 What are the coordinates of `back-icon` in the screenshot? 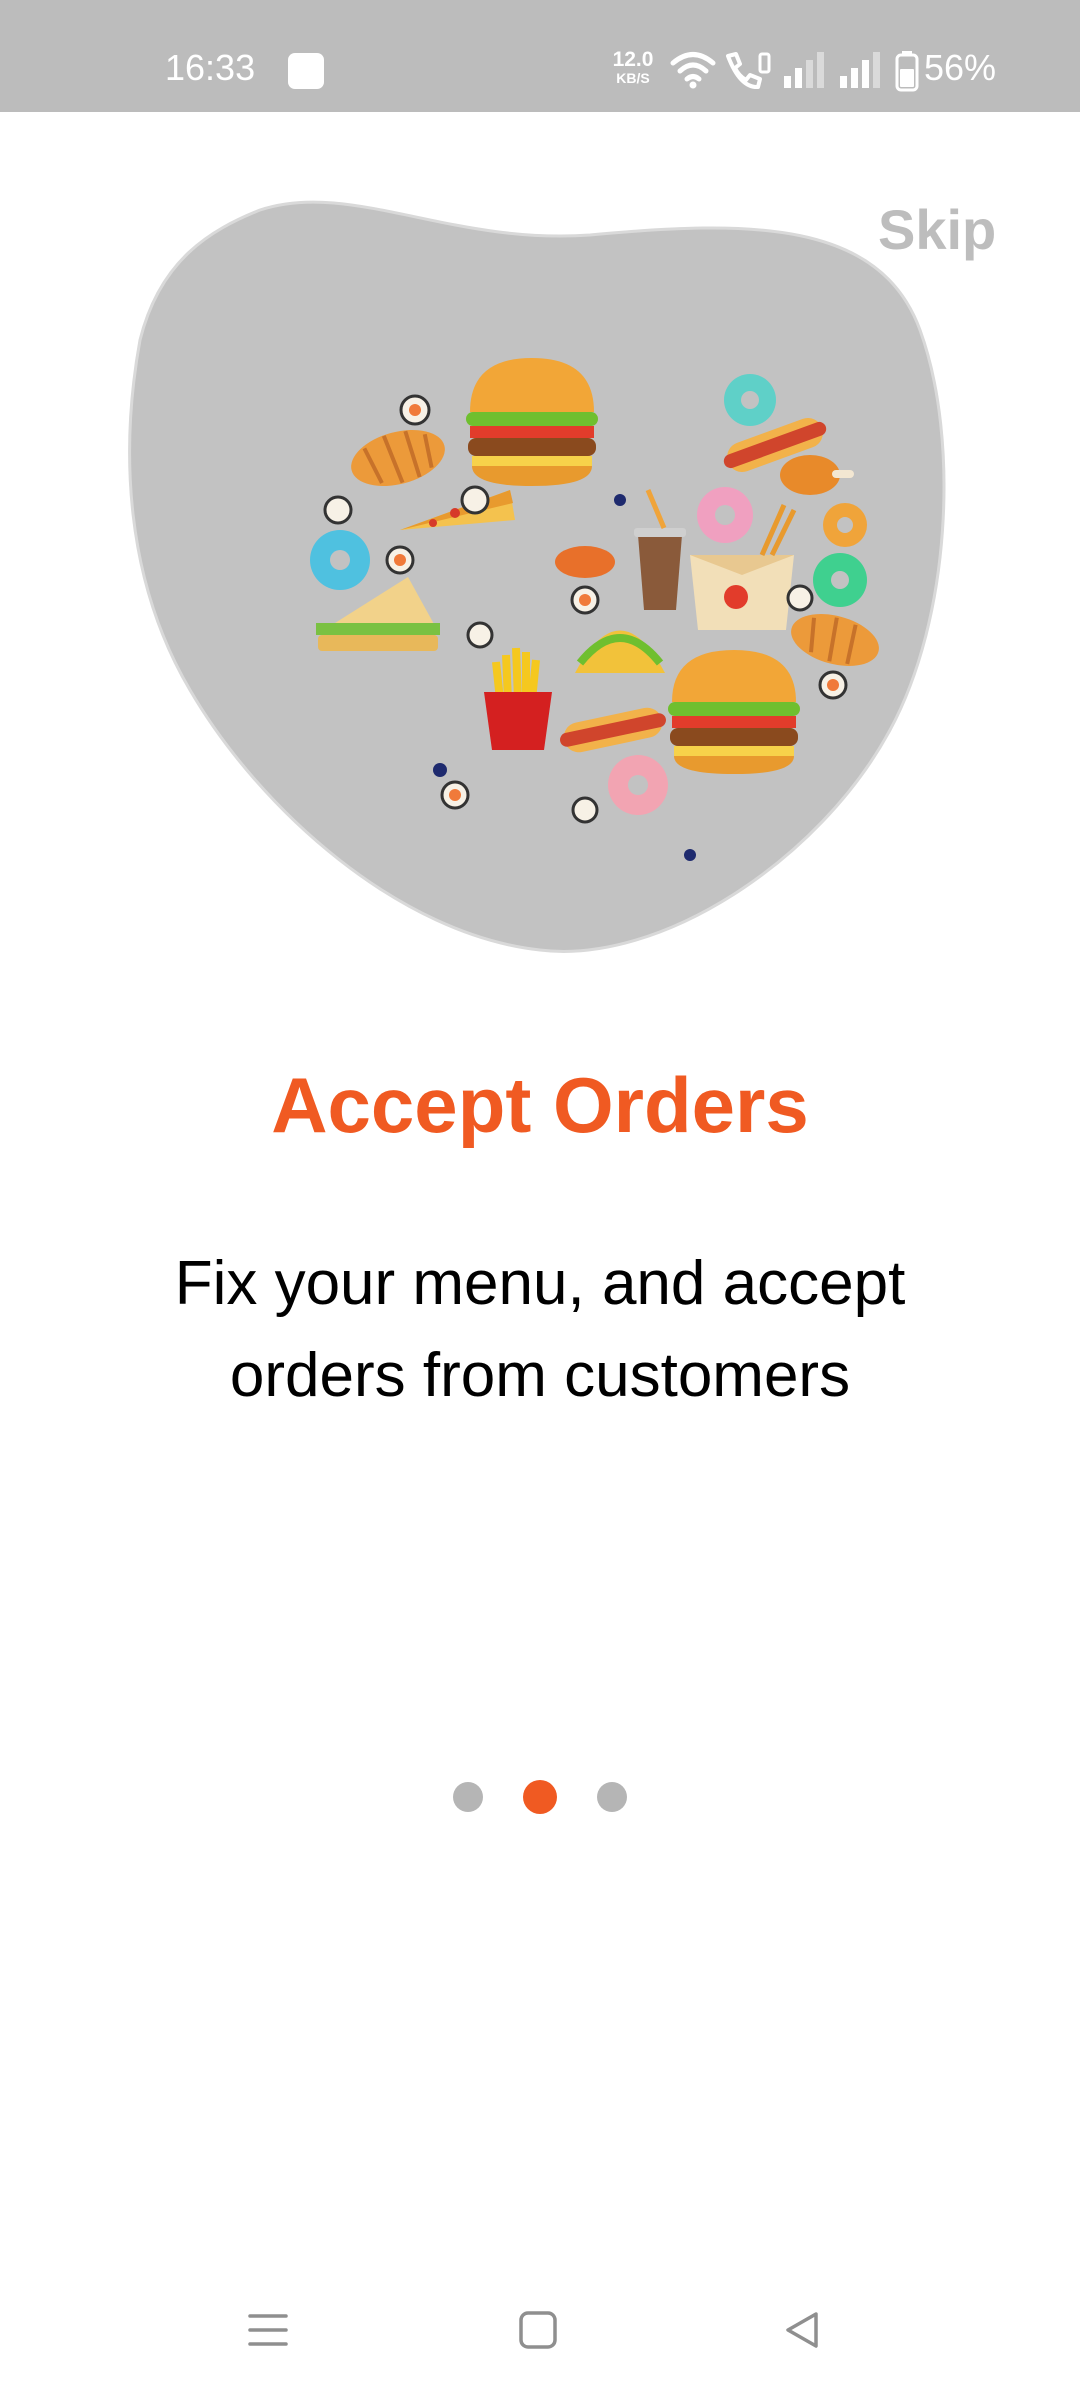 It's located at (802, 2330).